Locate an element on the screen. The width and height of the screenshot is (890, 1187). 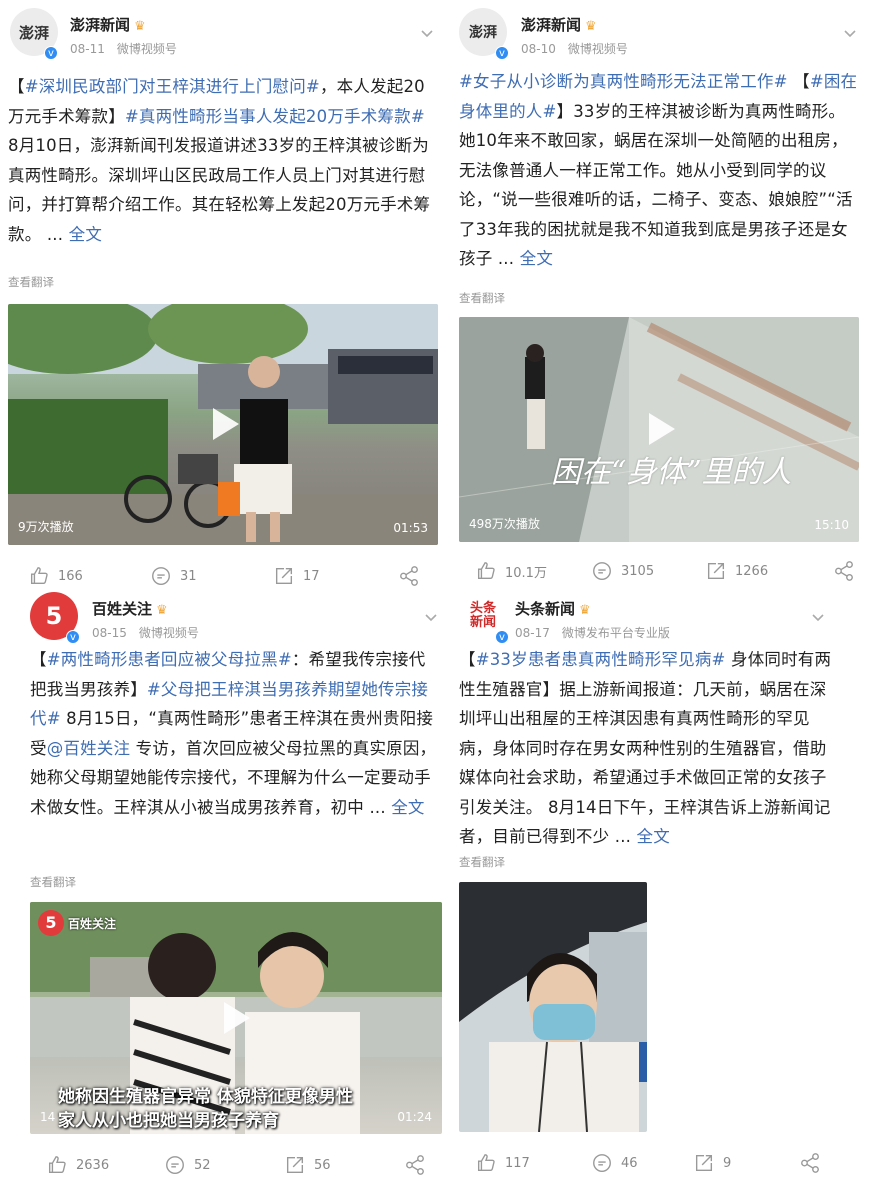
post-header: 头条新闻 v 头条新闻 ♛ 08-17 微博发布平台专业版 is located at coordinates (660, 620).